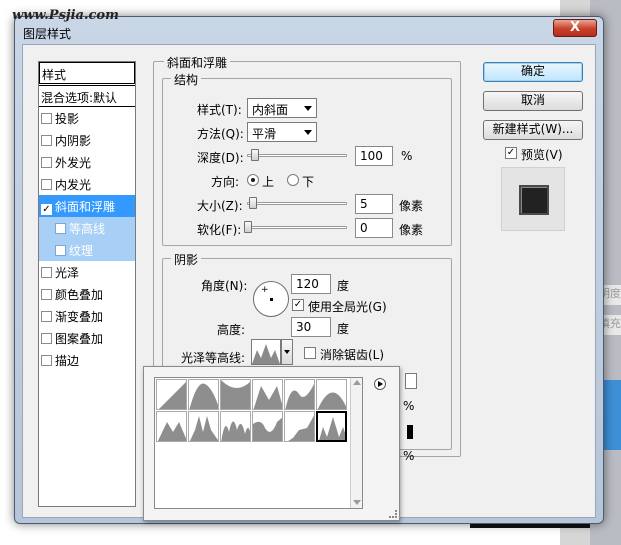 This screenshot has width=621, height=545. What do you see at coordinates (81, 251) in the screenshot?
I see `style-item-label: 纹理` at bounding box center [81, 251].